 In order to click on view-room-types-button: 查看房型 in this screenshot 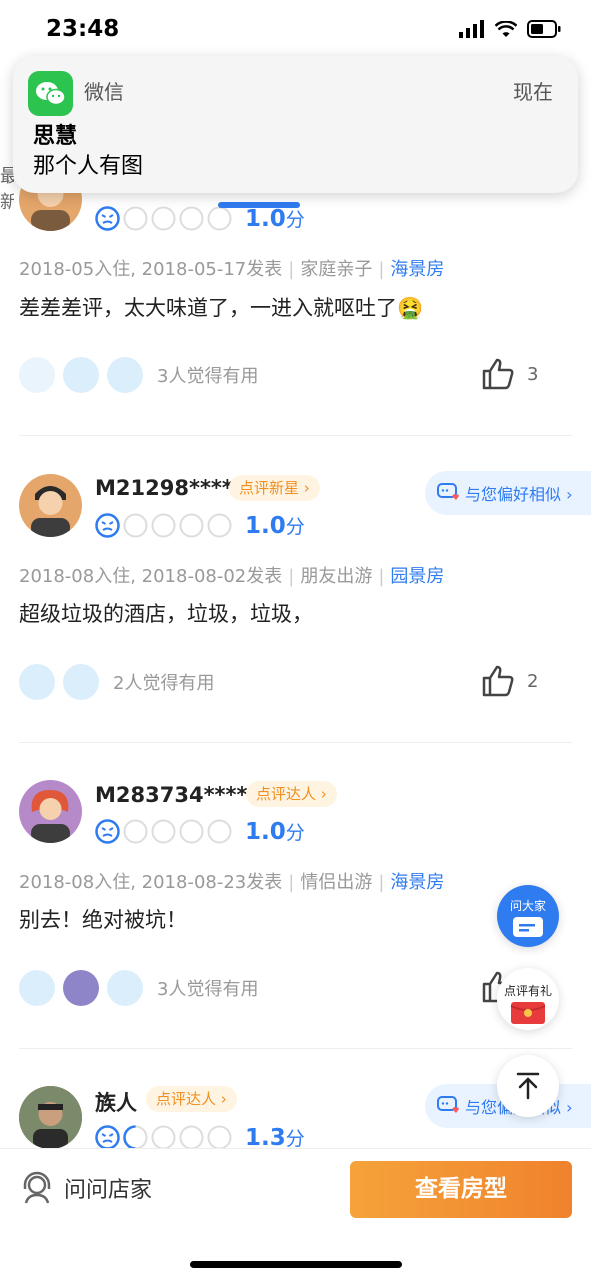, I will do `click(461, 1189)`.